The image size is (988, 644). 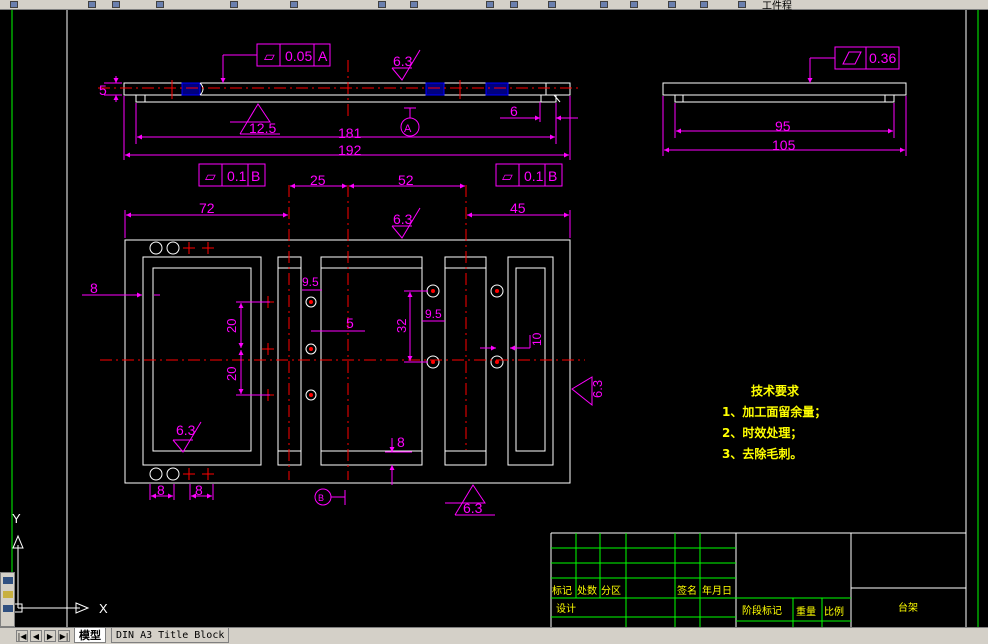 What do you see at coordinates (774, 422) in the screenshot?
I see `tech-requirements: 技术要求 1、加工面留余量； 2、时效处理； 3、去除毛刺。` at bounding box center [774, 422].